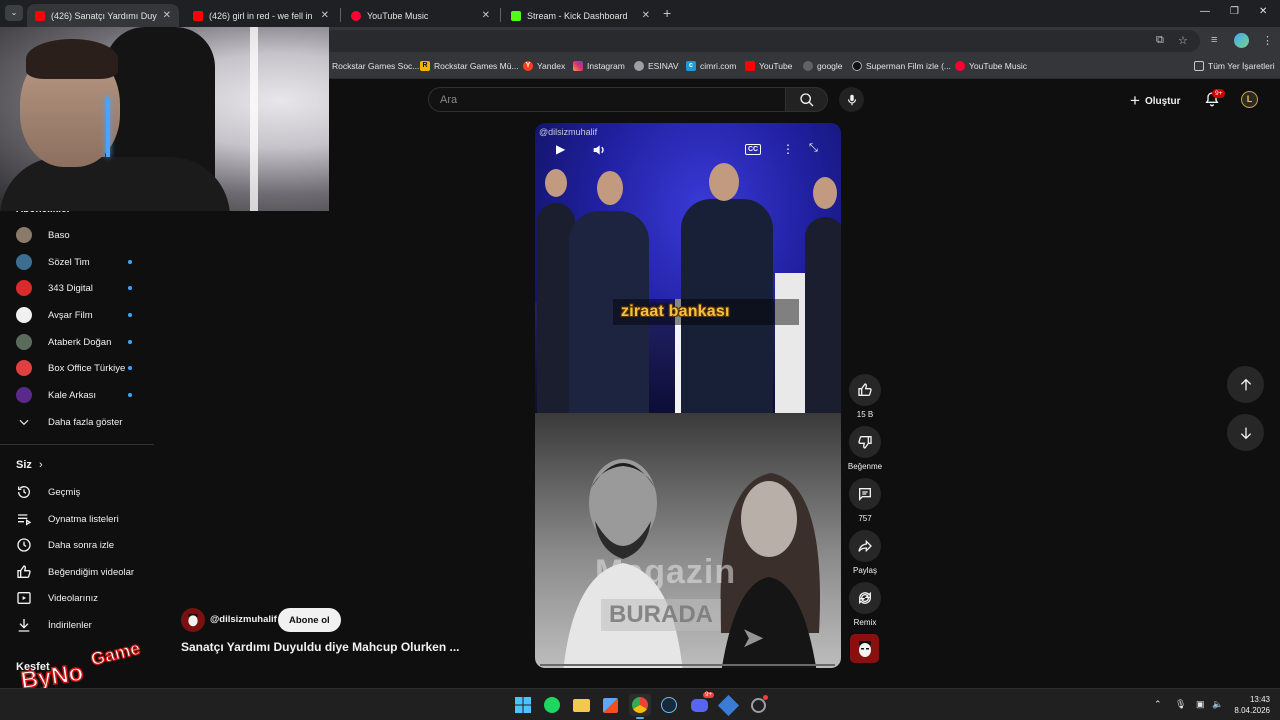 This screenshot has width=1280, height=720. I want to click on media-control-icon: ≡, so click(1214, 40).